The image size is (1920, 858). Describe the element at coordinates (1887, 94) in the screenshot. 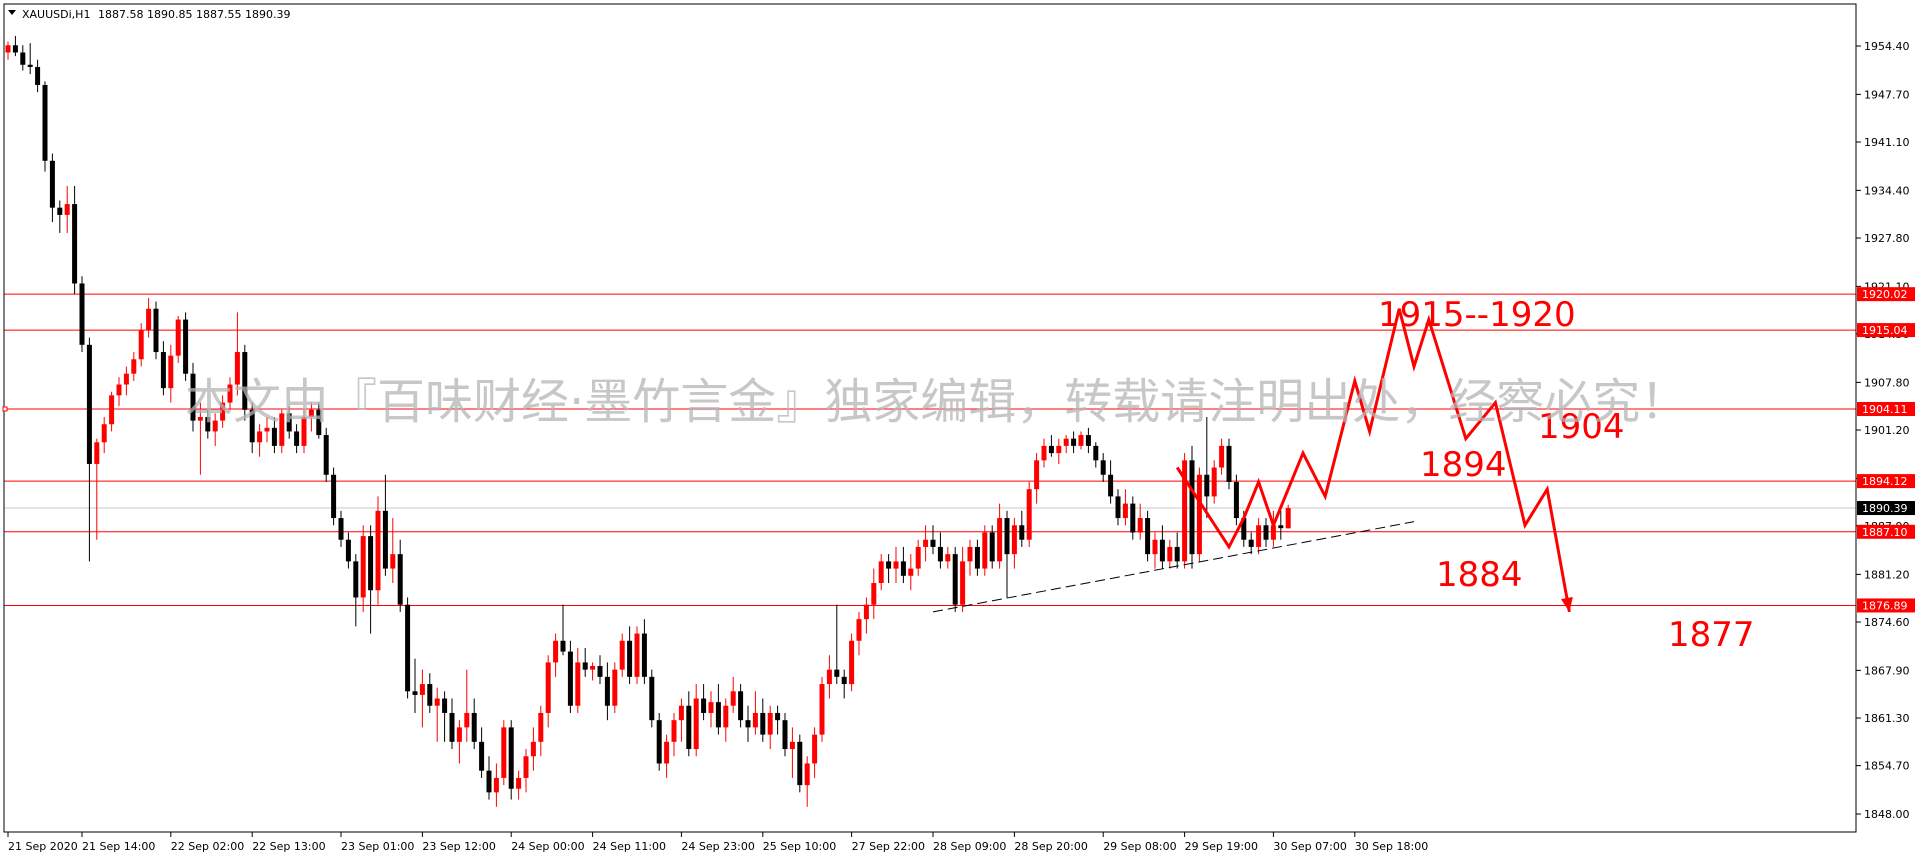

I see `y-tick-label: 1947.70` at that location.